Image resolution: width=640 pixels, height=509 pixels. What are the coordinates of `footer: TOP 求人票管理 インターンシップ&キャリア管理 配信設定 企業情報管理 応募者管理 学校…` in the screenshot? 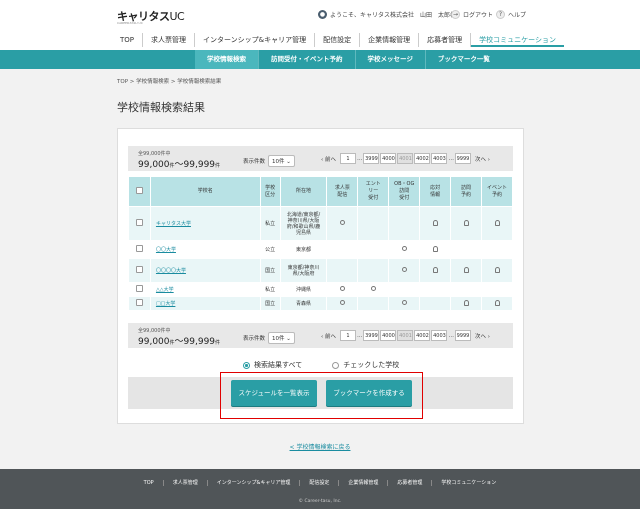 It's located at (320, 489).